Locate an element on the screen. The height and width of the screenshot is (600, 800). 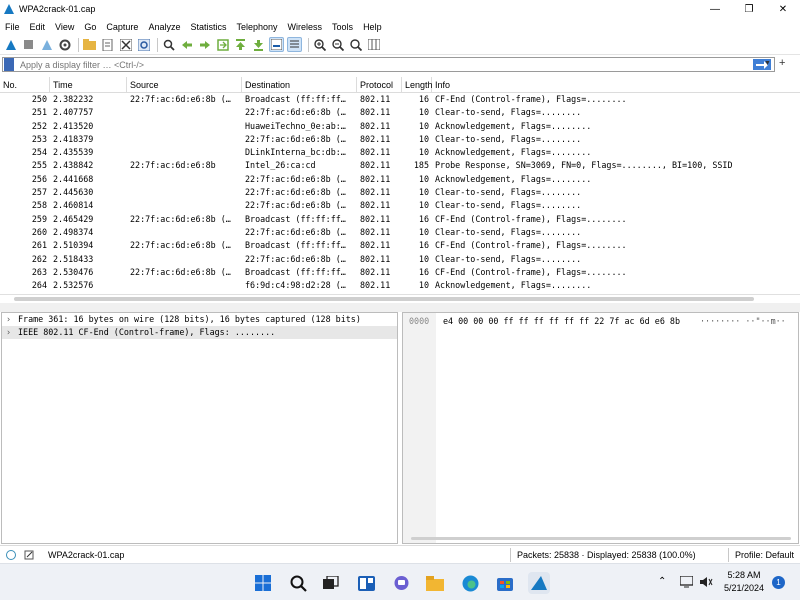
close-file-button is located at coordinates (125, 44).